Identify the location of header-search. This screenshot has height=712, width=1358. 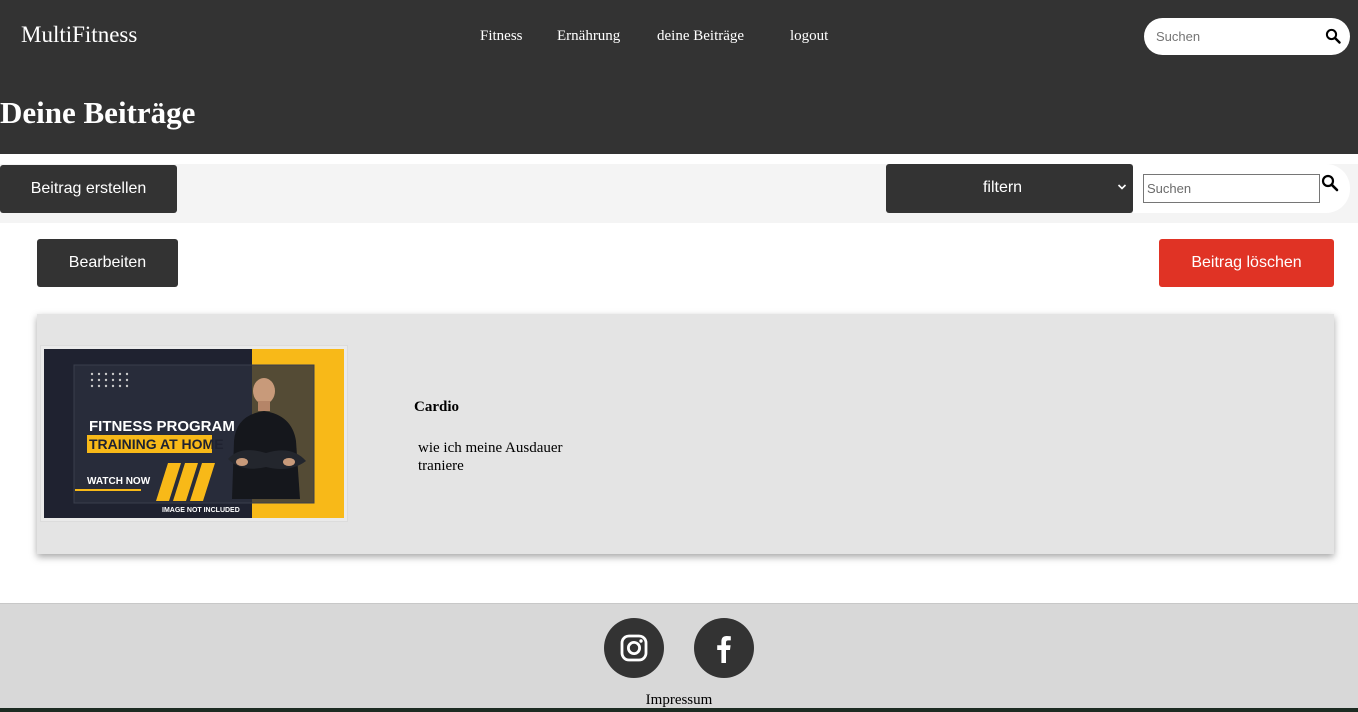
(1247, 36).